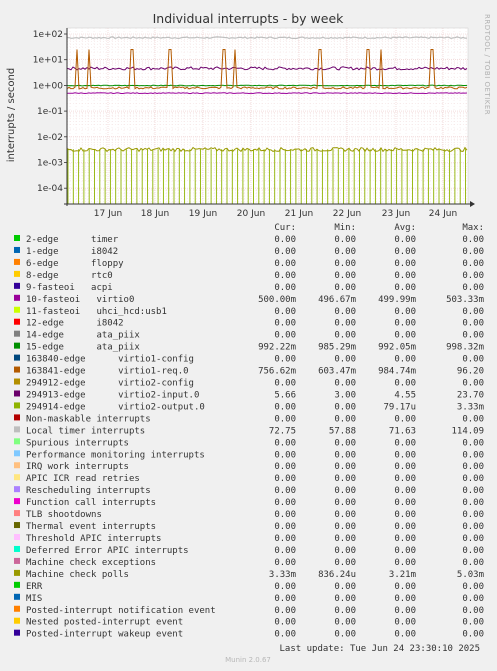 The image size is (497, 671). Describe the element at coordinates (249, 311) in the screenshot. I see `legend-row: 11-fasteoi uhci_hcd:usb1 0.00 0.00 0.00 0.00` at that location.